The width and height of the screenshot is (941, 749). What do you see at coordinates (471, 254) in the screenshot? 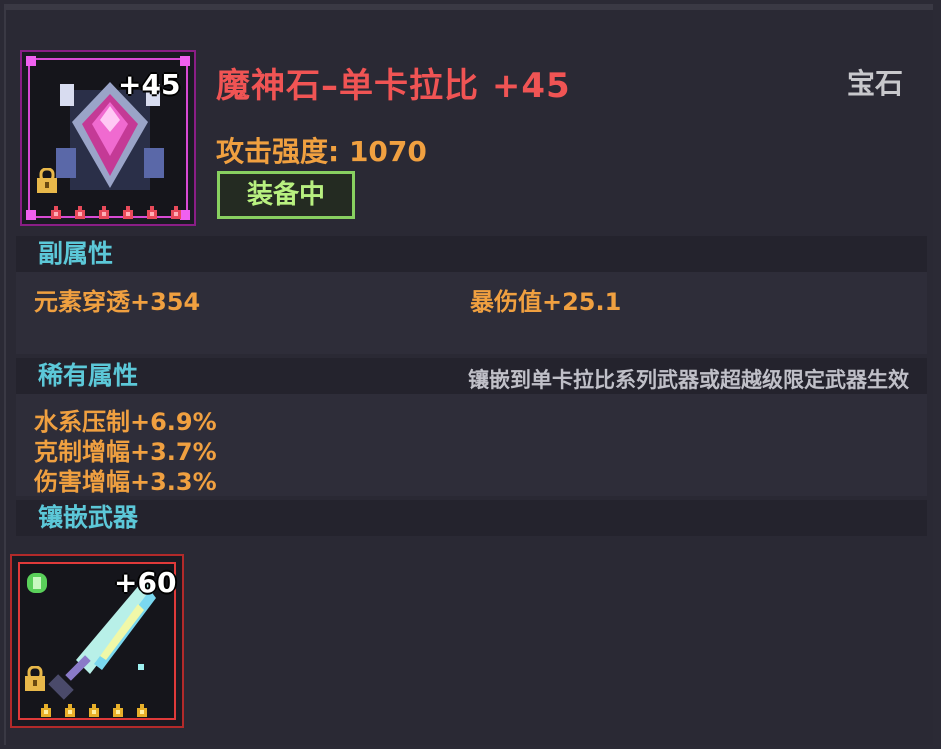
I see `secondary-attributes-header: 副属性` at bounding box center [471, 254].